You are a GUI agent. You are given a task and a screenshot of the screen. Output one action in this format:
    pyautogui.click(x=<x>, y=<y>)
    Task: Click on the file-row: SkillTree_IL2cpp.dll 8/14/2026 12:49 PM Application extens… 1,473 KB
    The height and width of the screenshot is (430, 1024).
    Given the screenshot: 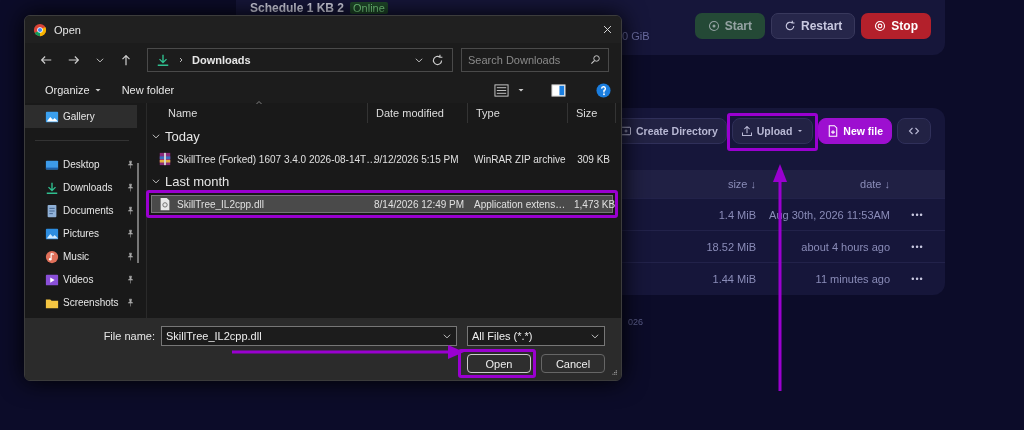 What is the action you would take?
    pyautogui.click(x=382, y=204)
    